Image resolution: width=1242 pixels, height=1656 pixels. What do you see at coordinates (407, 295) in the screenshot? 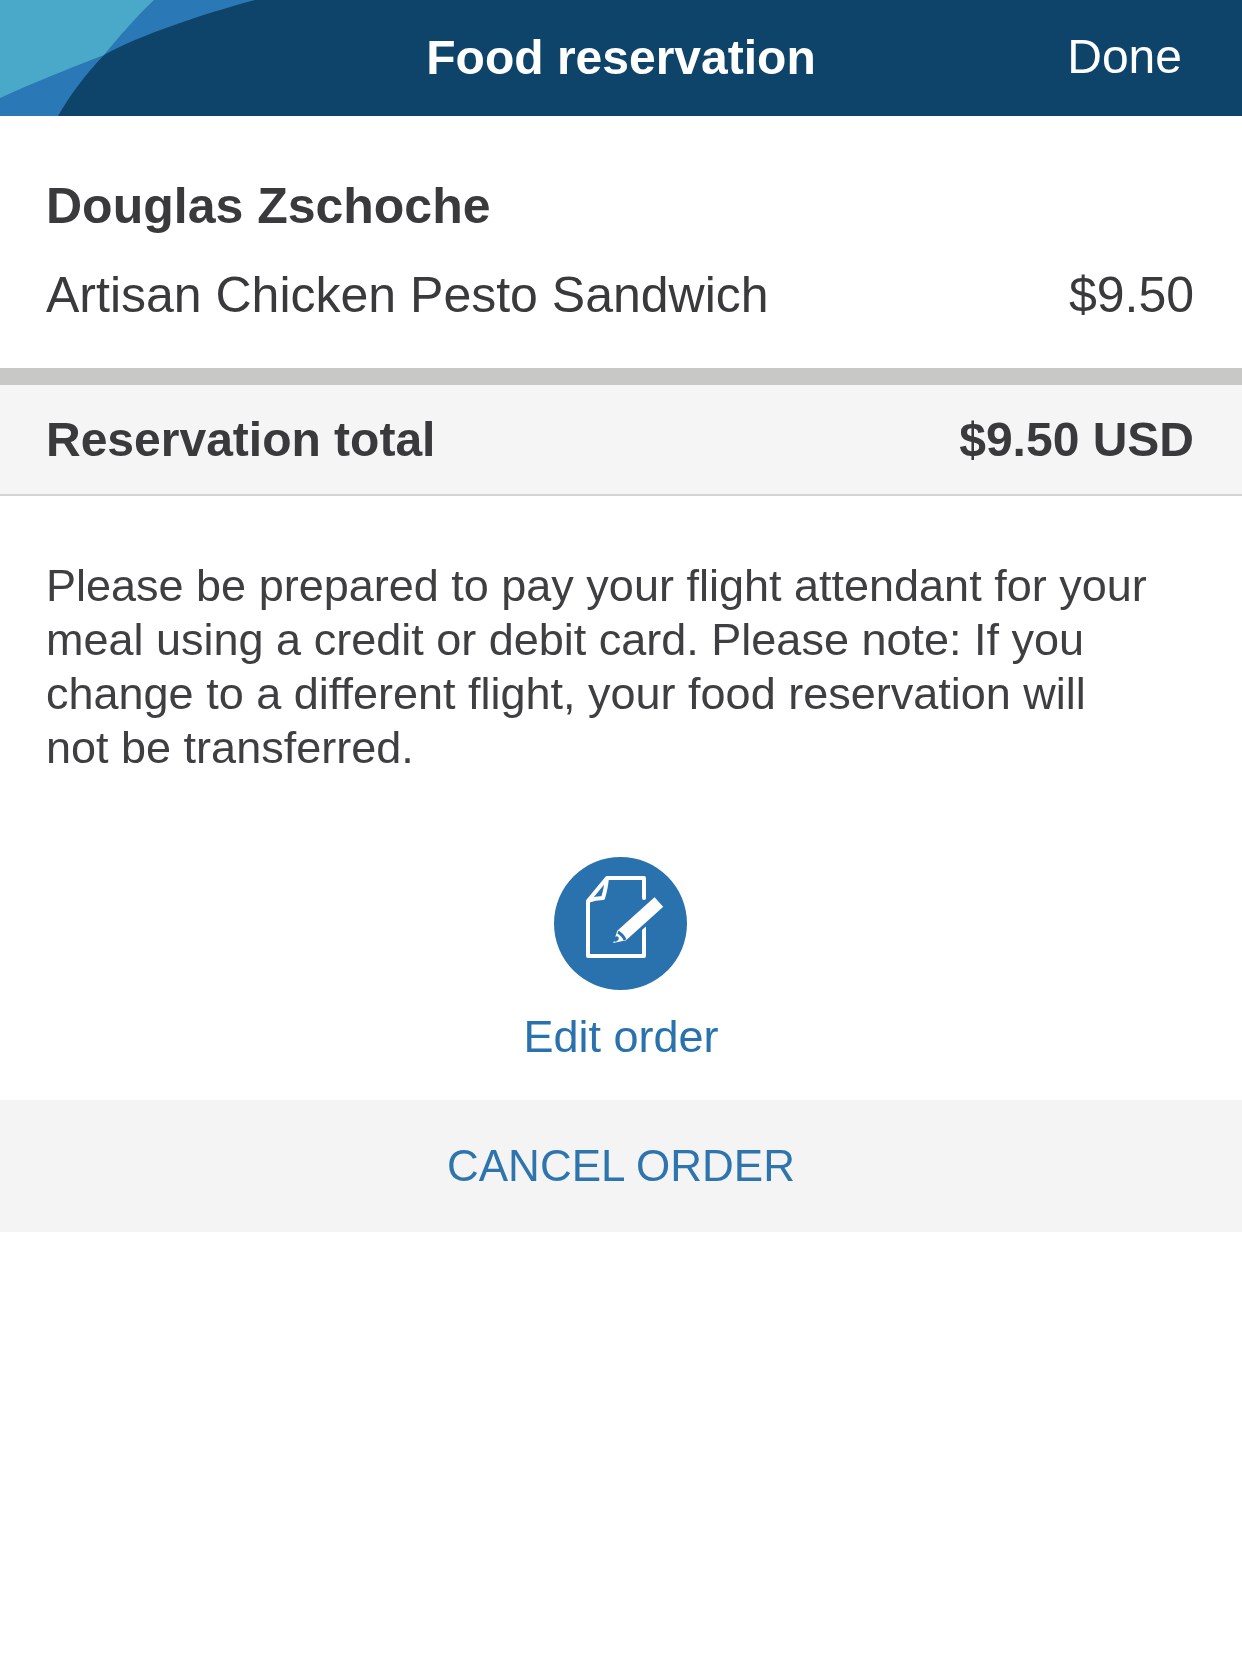
I see `item-name: Artisan Chicken Pesto Sandwich` at bounding box center [407, 295].